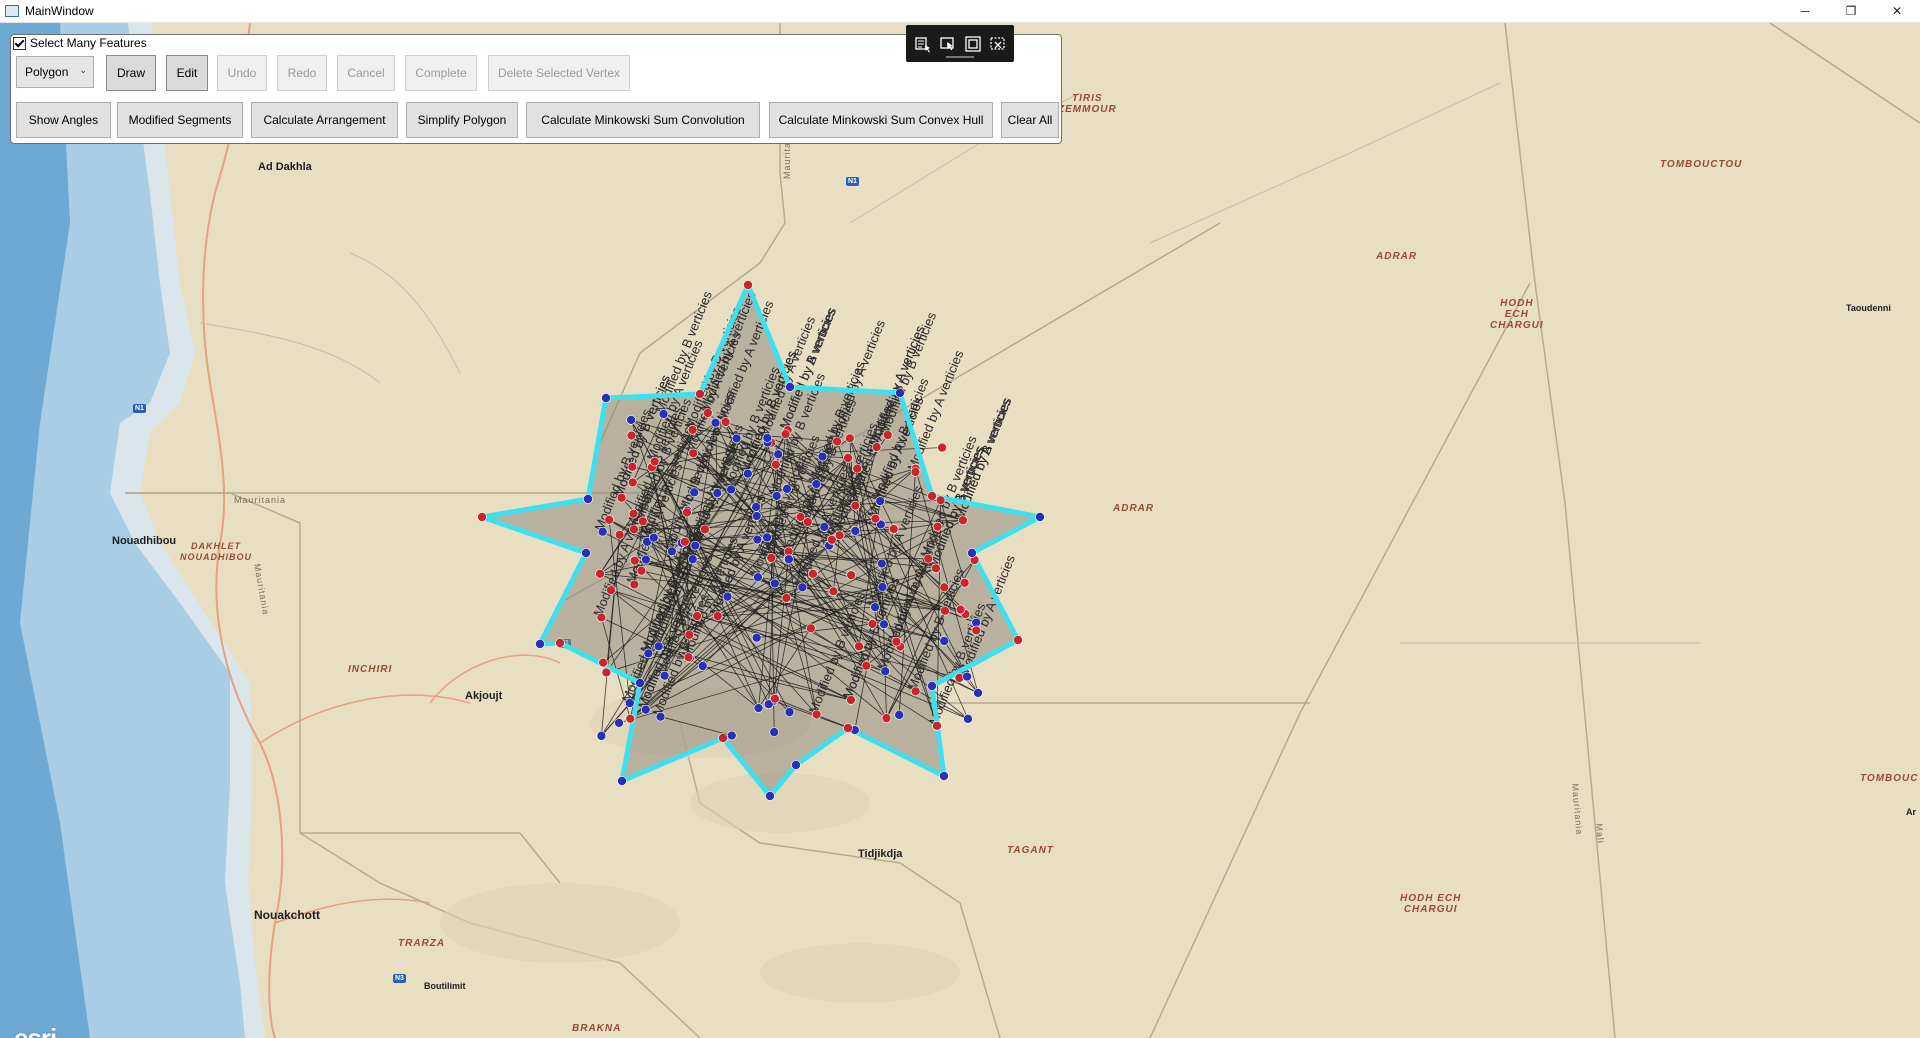 This screenshot has width=1920, height=1038. What do you see at coordinates (923, 44) in the screenshot?
I see `select-by-attributes-icon` at bounding box center [923, 44].